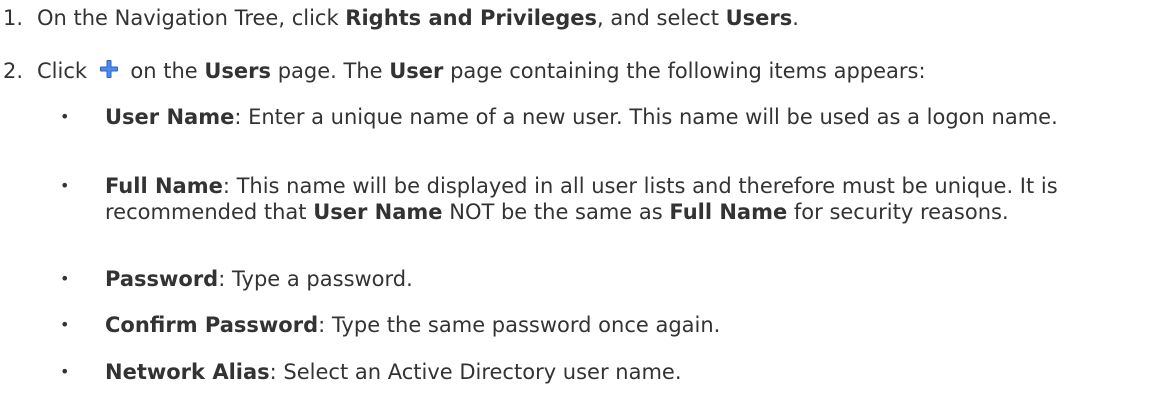 The image size is (1158, 400). I want to click on rights-and-privileges-term: Rights and Privileges, so click(471, 18).